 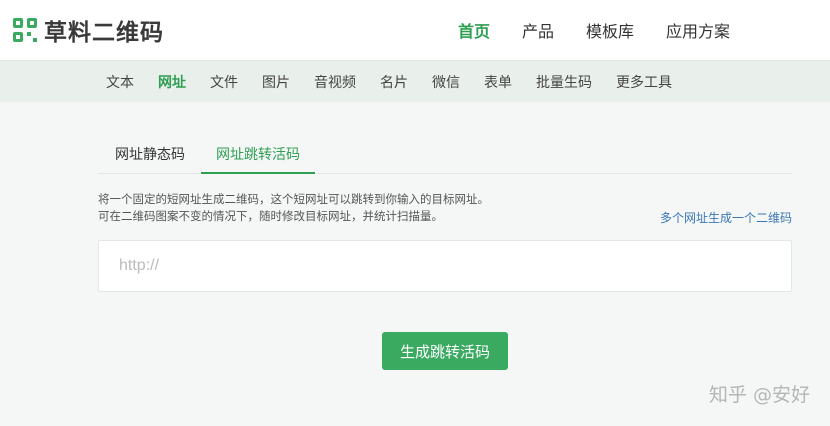 What do you see at coordinates (446, 82) in the screenshot?
I see `sub-nav-wechat: 微信` at bounding box center [446, 82].